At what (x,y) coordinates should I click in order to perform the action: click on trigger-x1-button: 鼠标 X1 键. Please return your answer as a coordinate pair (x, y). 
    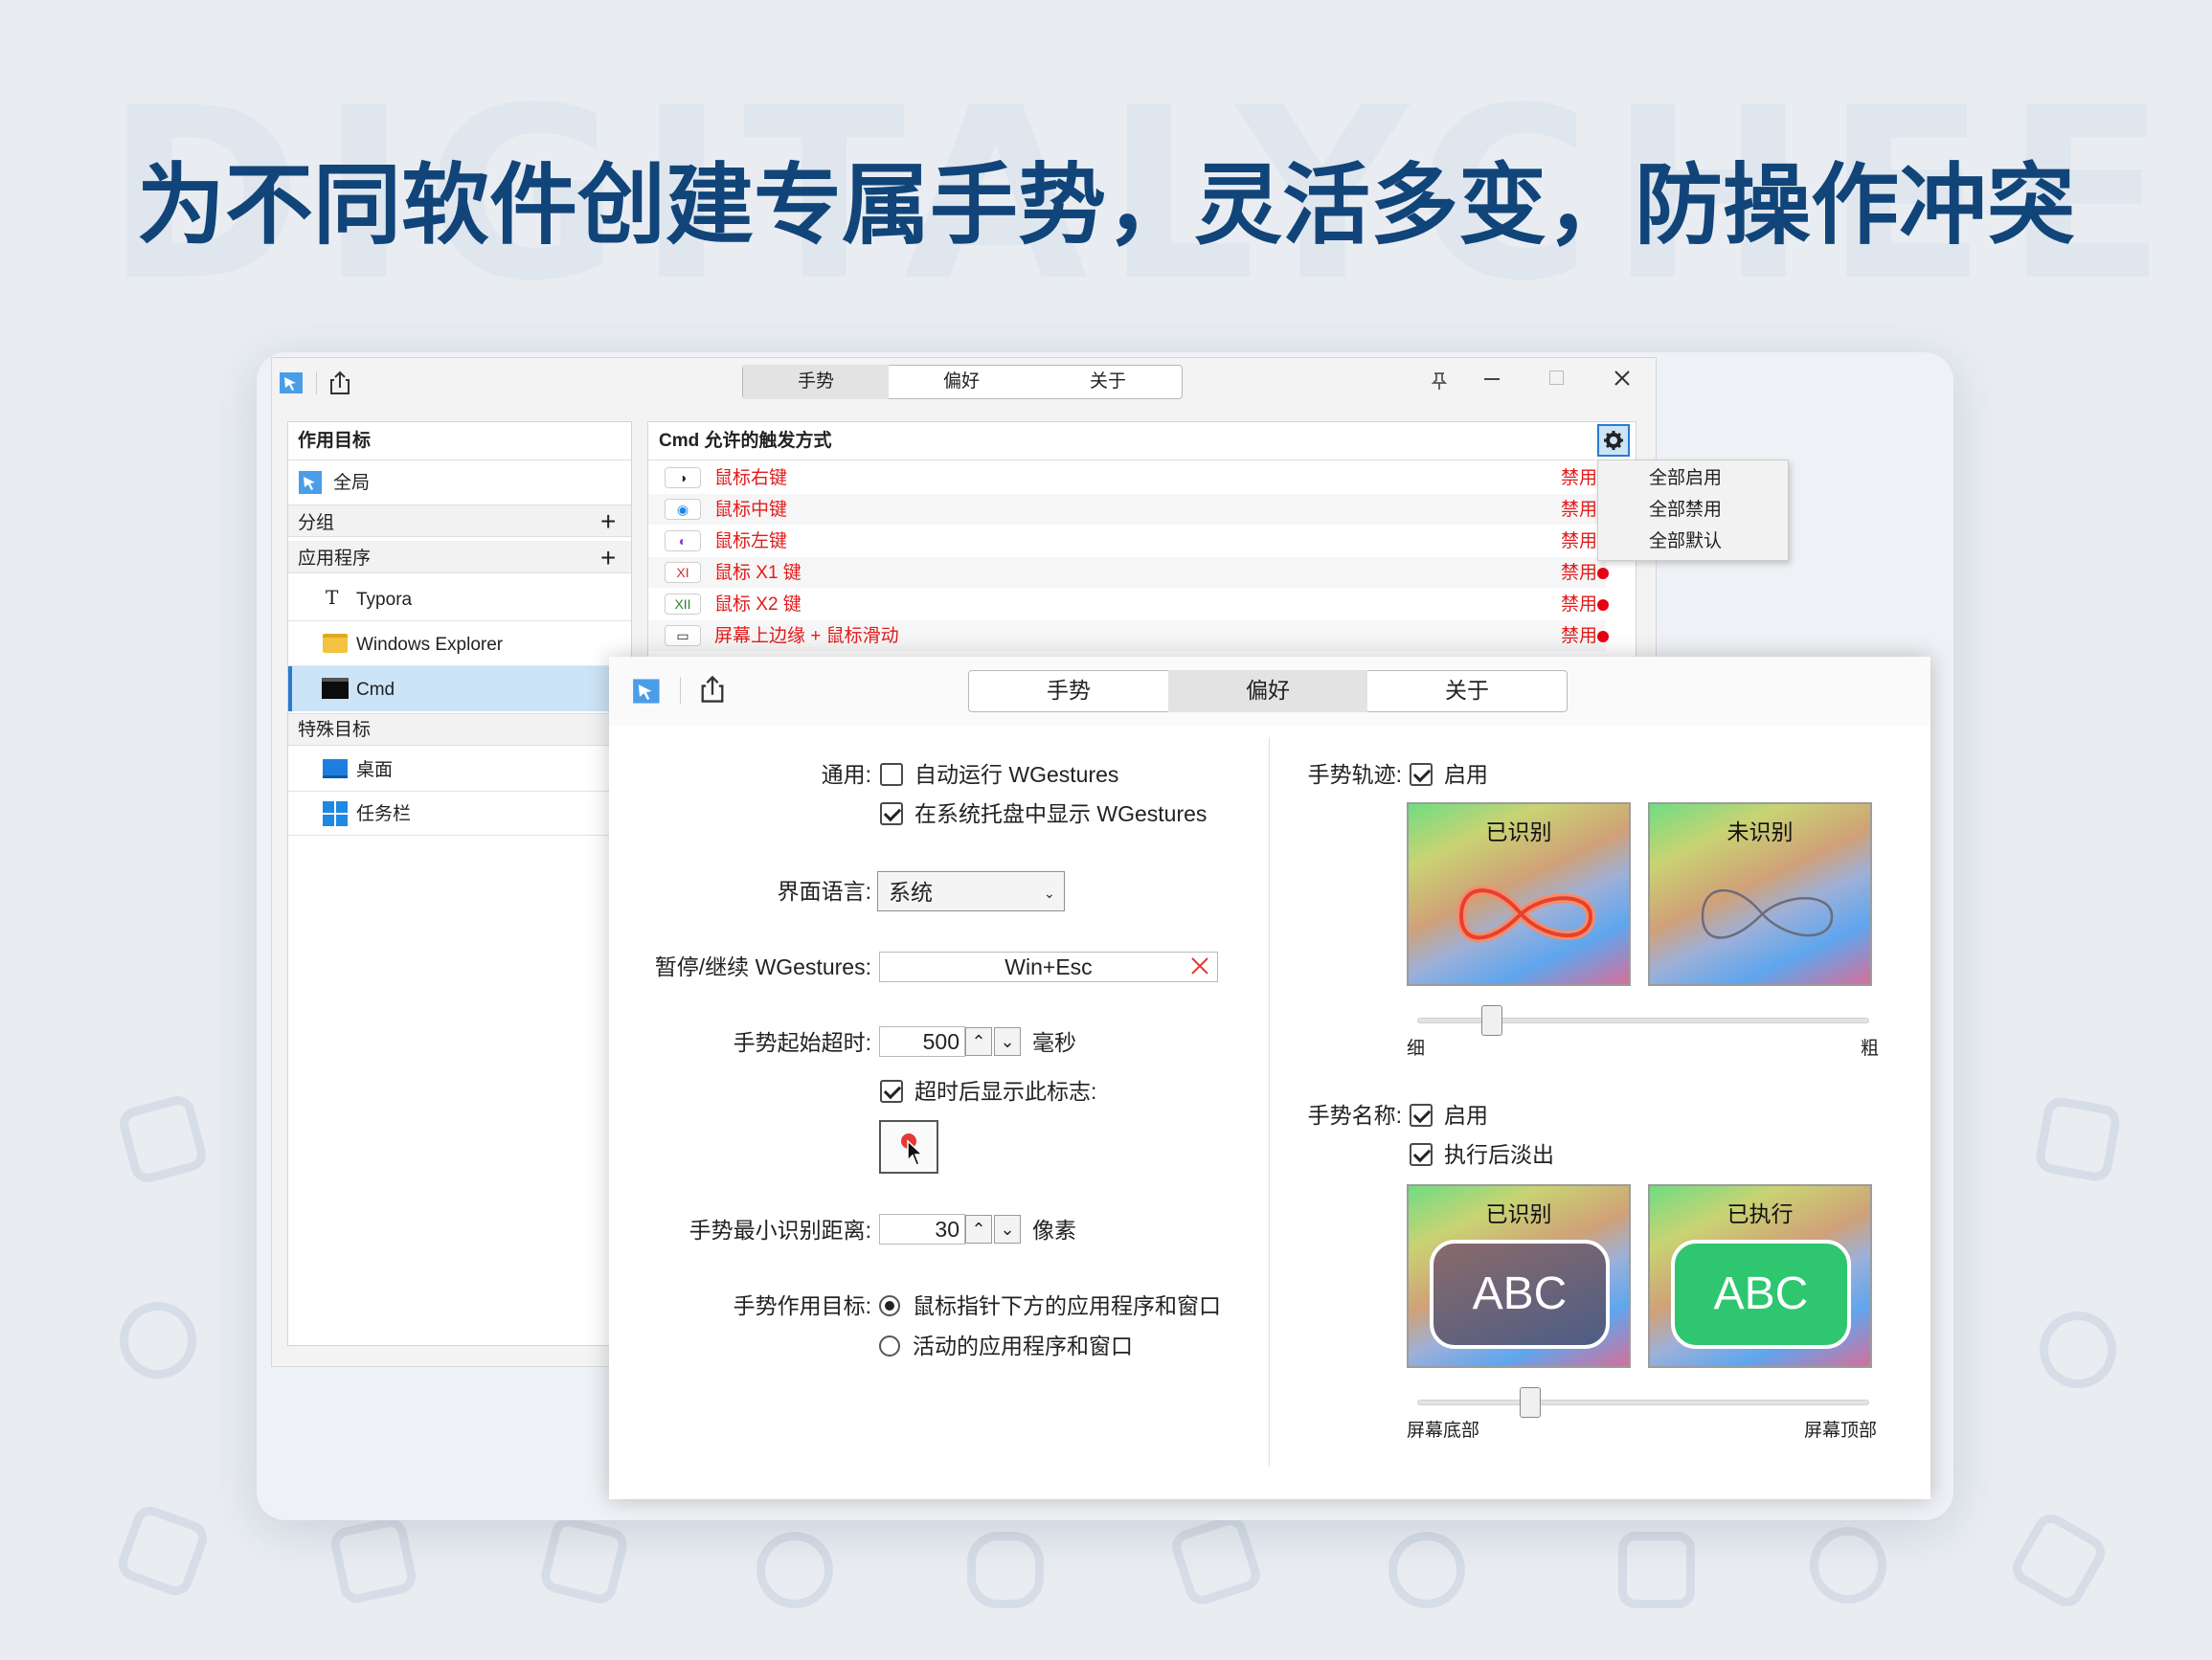
    Looking at the image, I should click on (757, 573).